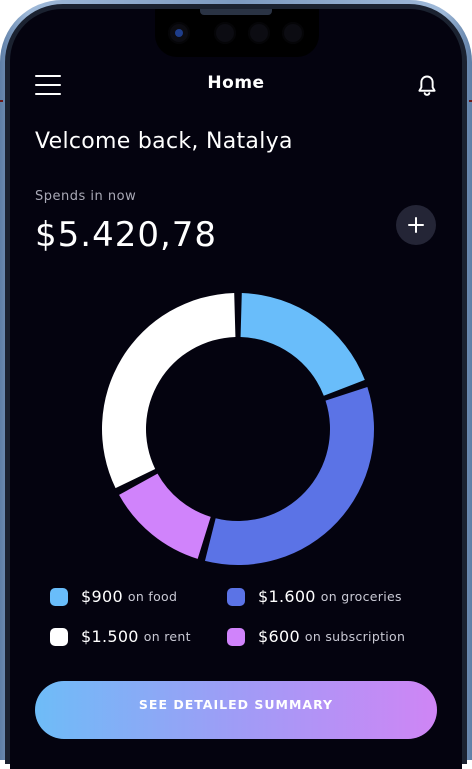  What do you see at coordinates (361, 596) in the screenshot?
I see `legend-suffix: on groceries` at bounding box center [361, 596].